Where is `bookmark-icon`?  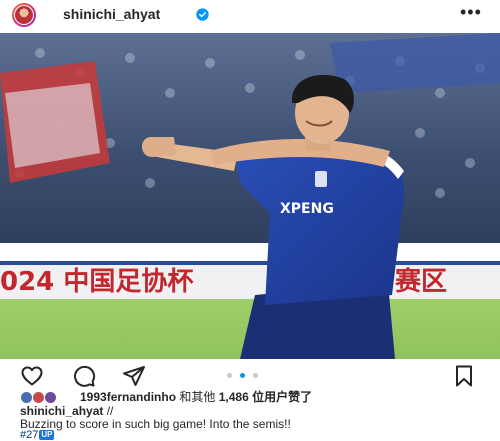
bookmark-icon is located at coordinates (464, 376).